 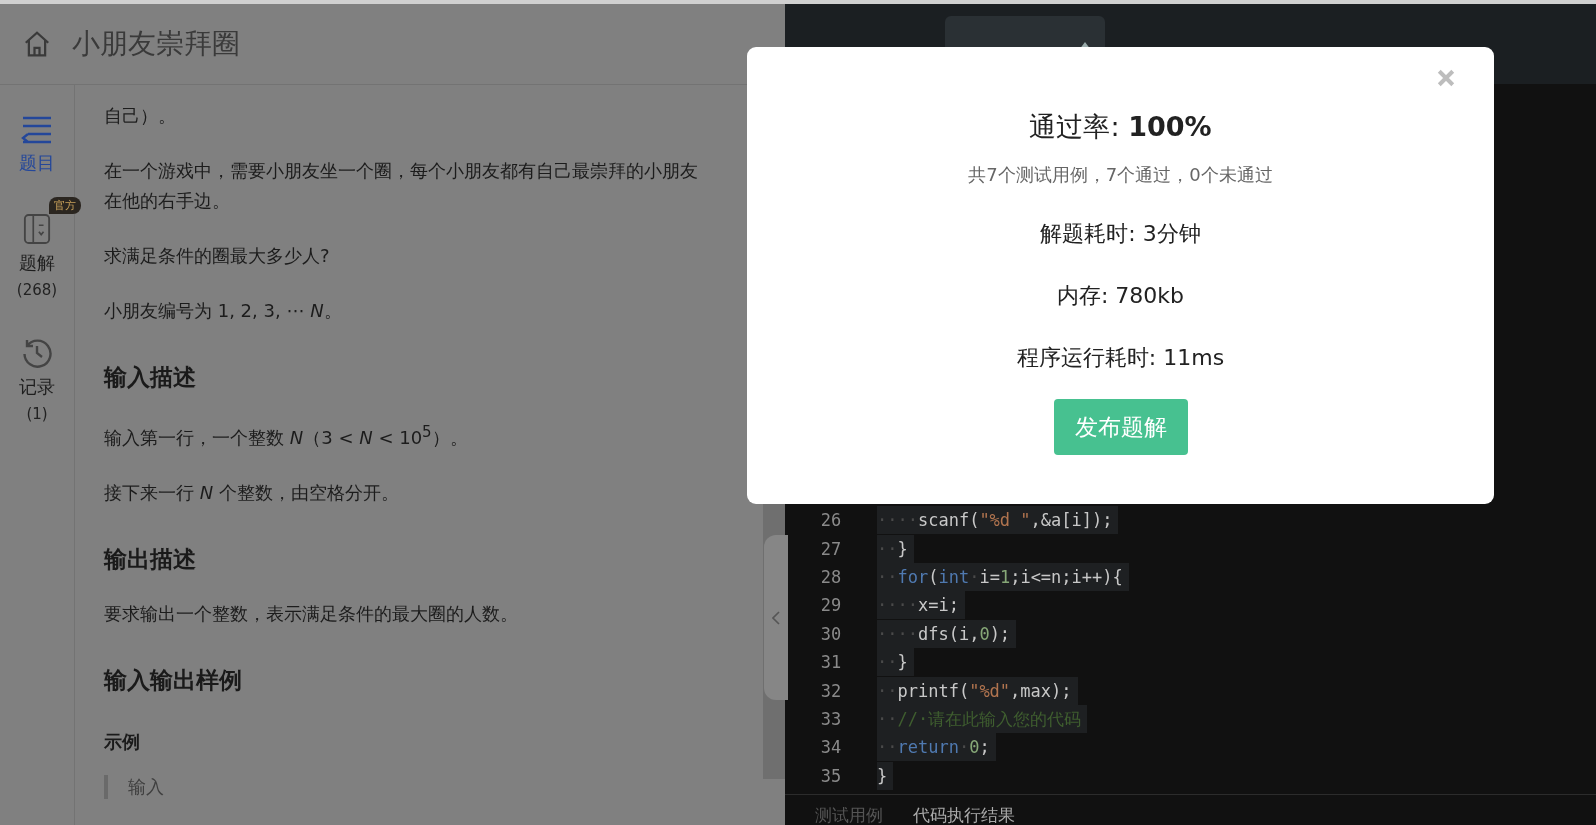 I want to click on problem-title: 小朋友崇拜圈, so click(x=156, y=44).